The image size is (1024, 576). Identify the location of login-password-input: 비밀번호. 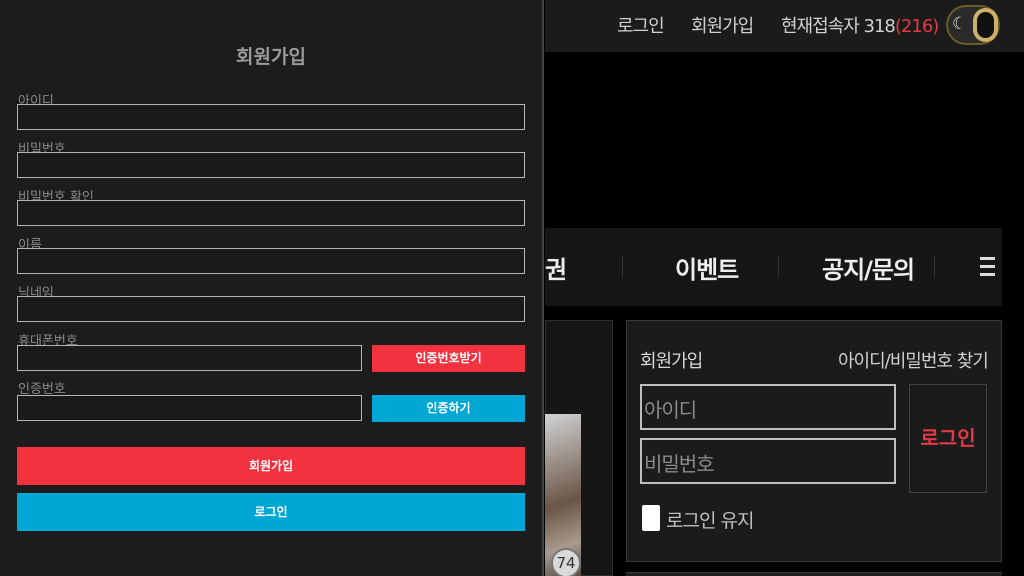
(768, 461).